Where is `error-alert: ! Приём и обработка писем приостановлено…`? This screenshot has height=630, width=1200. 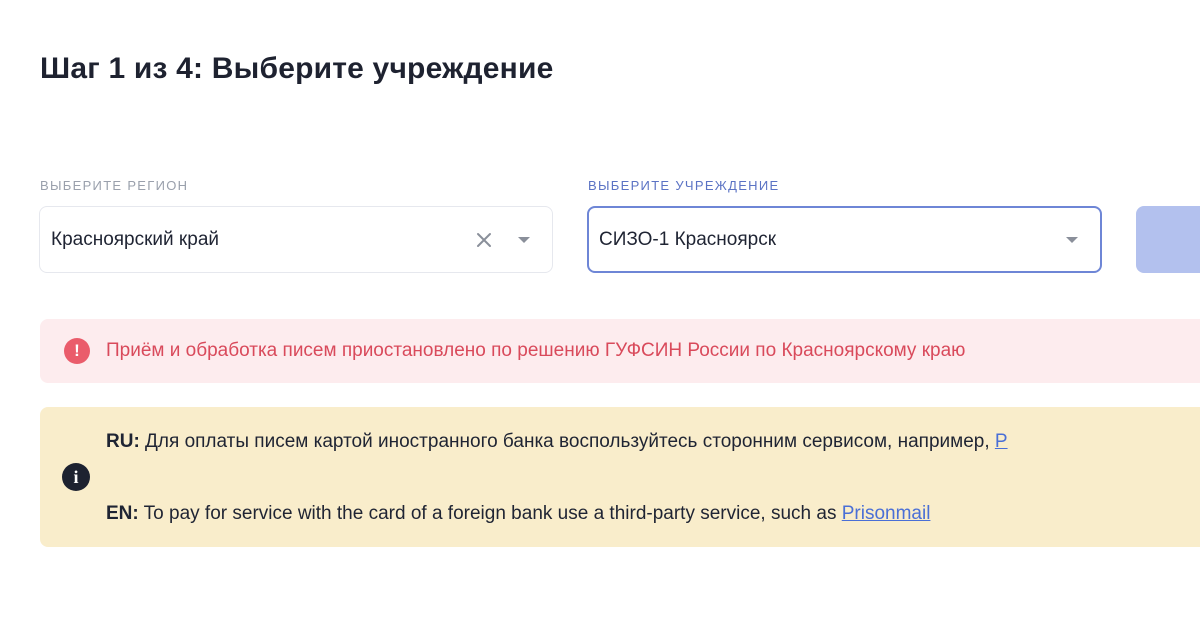 error-alert: ! Приём и обработка писем приостановлено… is located at coordinates (620, 351).